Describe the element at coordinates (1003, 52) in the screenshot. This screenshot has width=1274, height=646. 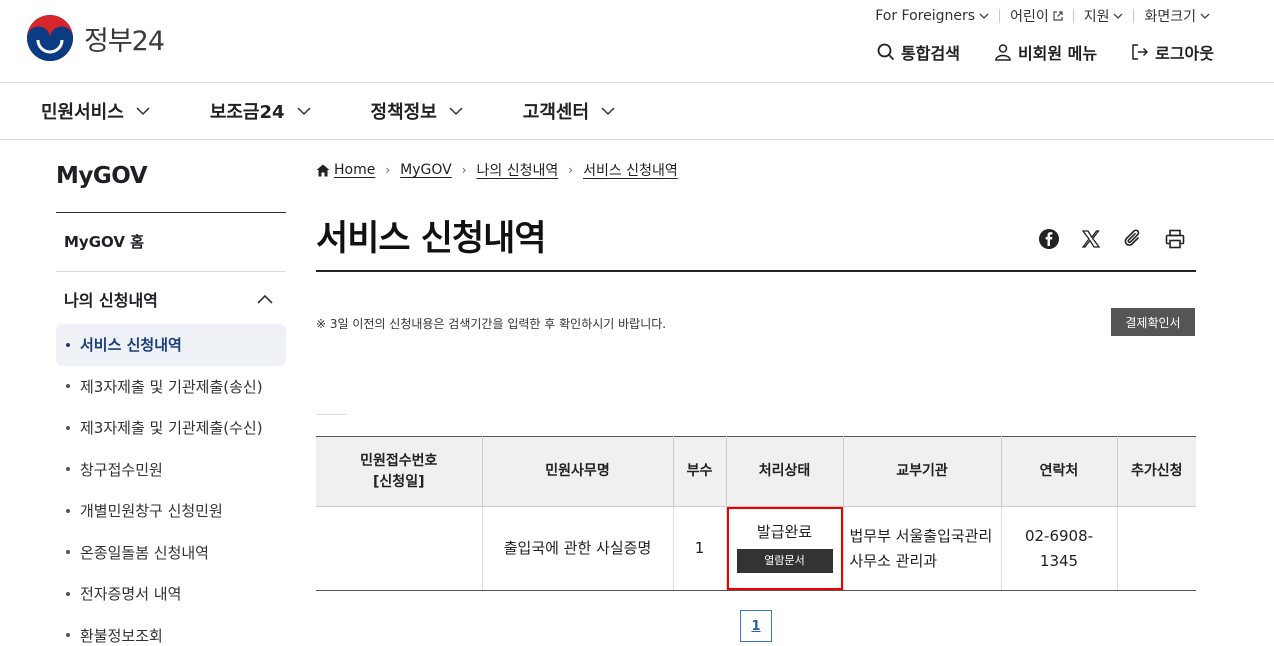
I see `user-icon` at that location.